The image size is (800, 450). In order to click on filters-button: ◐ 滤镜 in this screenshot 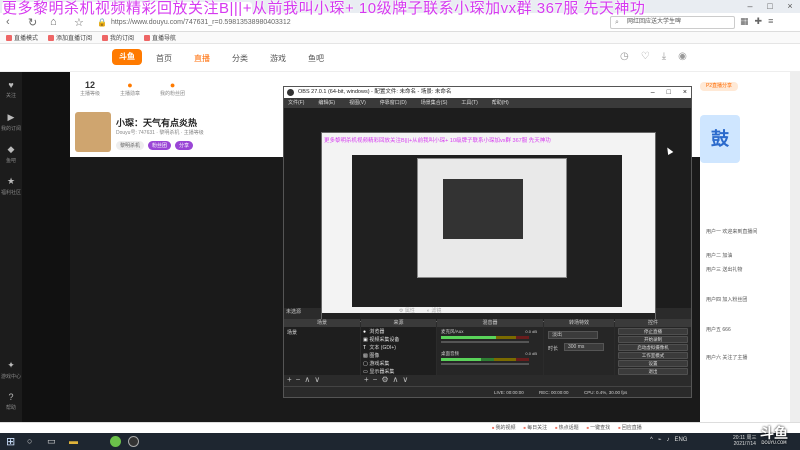, I will do `click(434, 310)`.